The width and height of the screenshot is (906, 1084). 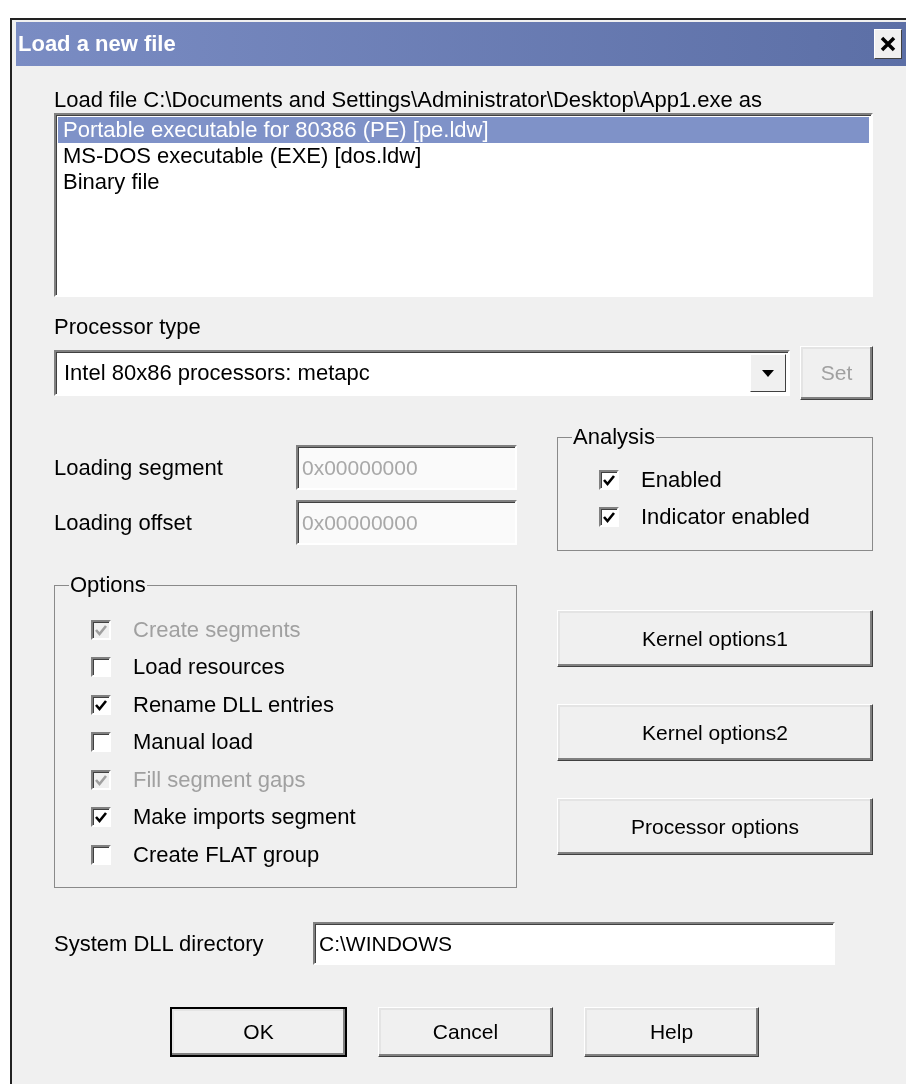 I want to click on dialog-button: Help, so click(x=671, y=1032).